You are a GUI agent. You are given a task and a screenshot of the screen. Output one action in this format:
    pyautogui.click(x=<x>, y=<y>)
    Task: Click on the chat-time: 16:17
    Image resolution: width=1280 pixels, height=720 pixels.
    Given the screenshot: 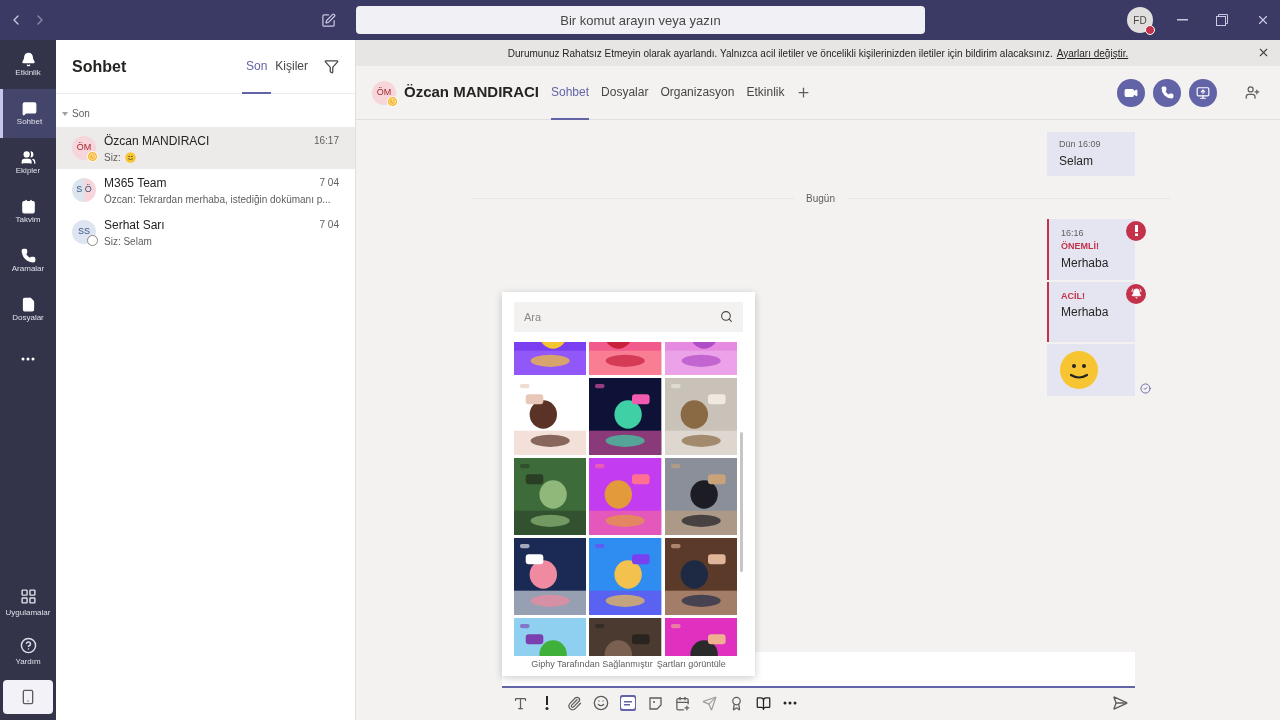 What is the action you would take?
    pyautogui.click(x=326, y=141)
    